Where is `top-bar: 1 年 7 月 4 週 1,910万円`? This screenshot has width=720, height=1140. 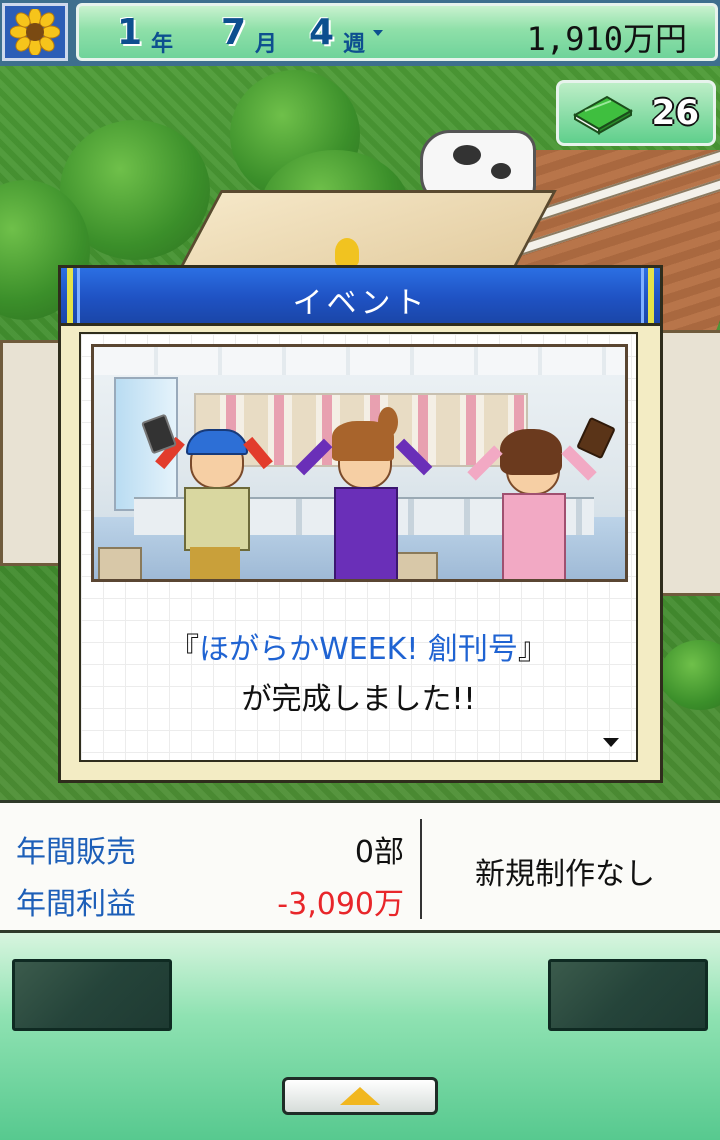 top-bar: 1 年 7 月 4 週 1,910万円 is located at coordinates (360, 33).